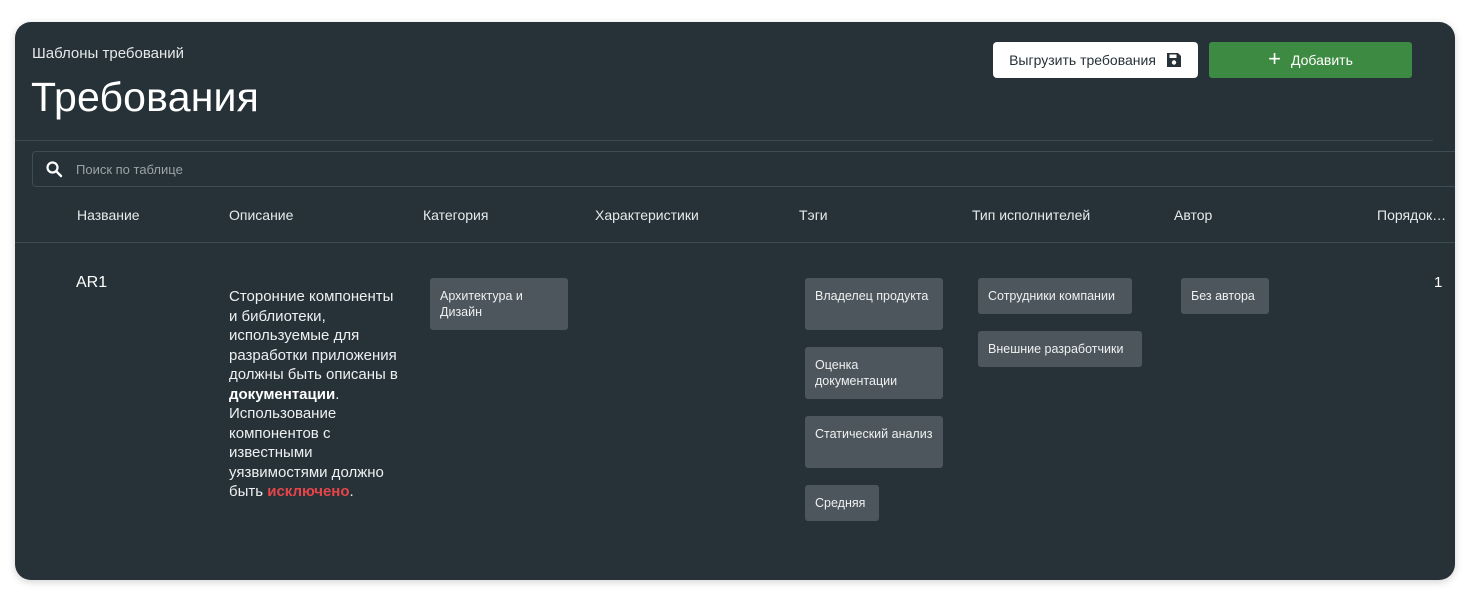  What do you see at coordinates (145, 97) in the screenshot?
I see `page-title: Требования` at bounding box center [145, 97].